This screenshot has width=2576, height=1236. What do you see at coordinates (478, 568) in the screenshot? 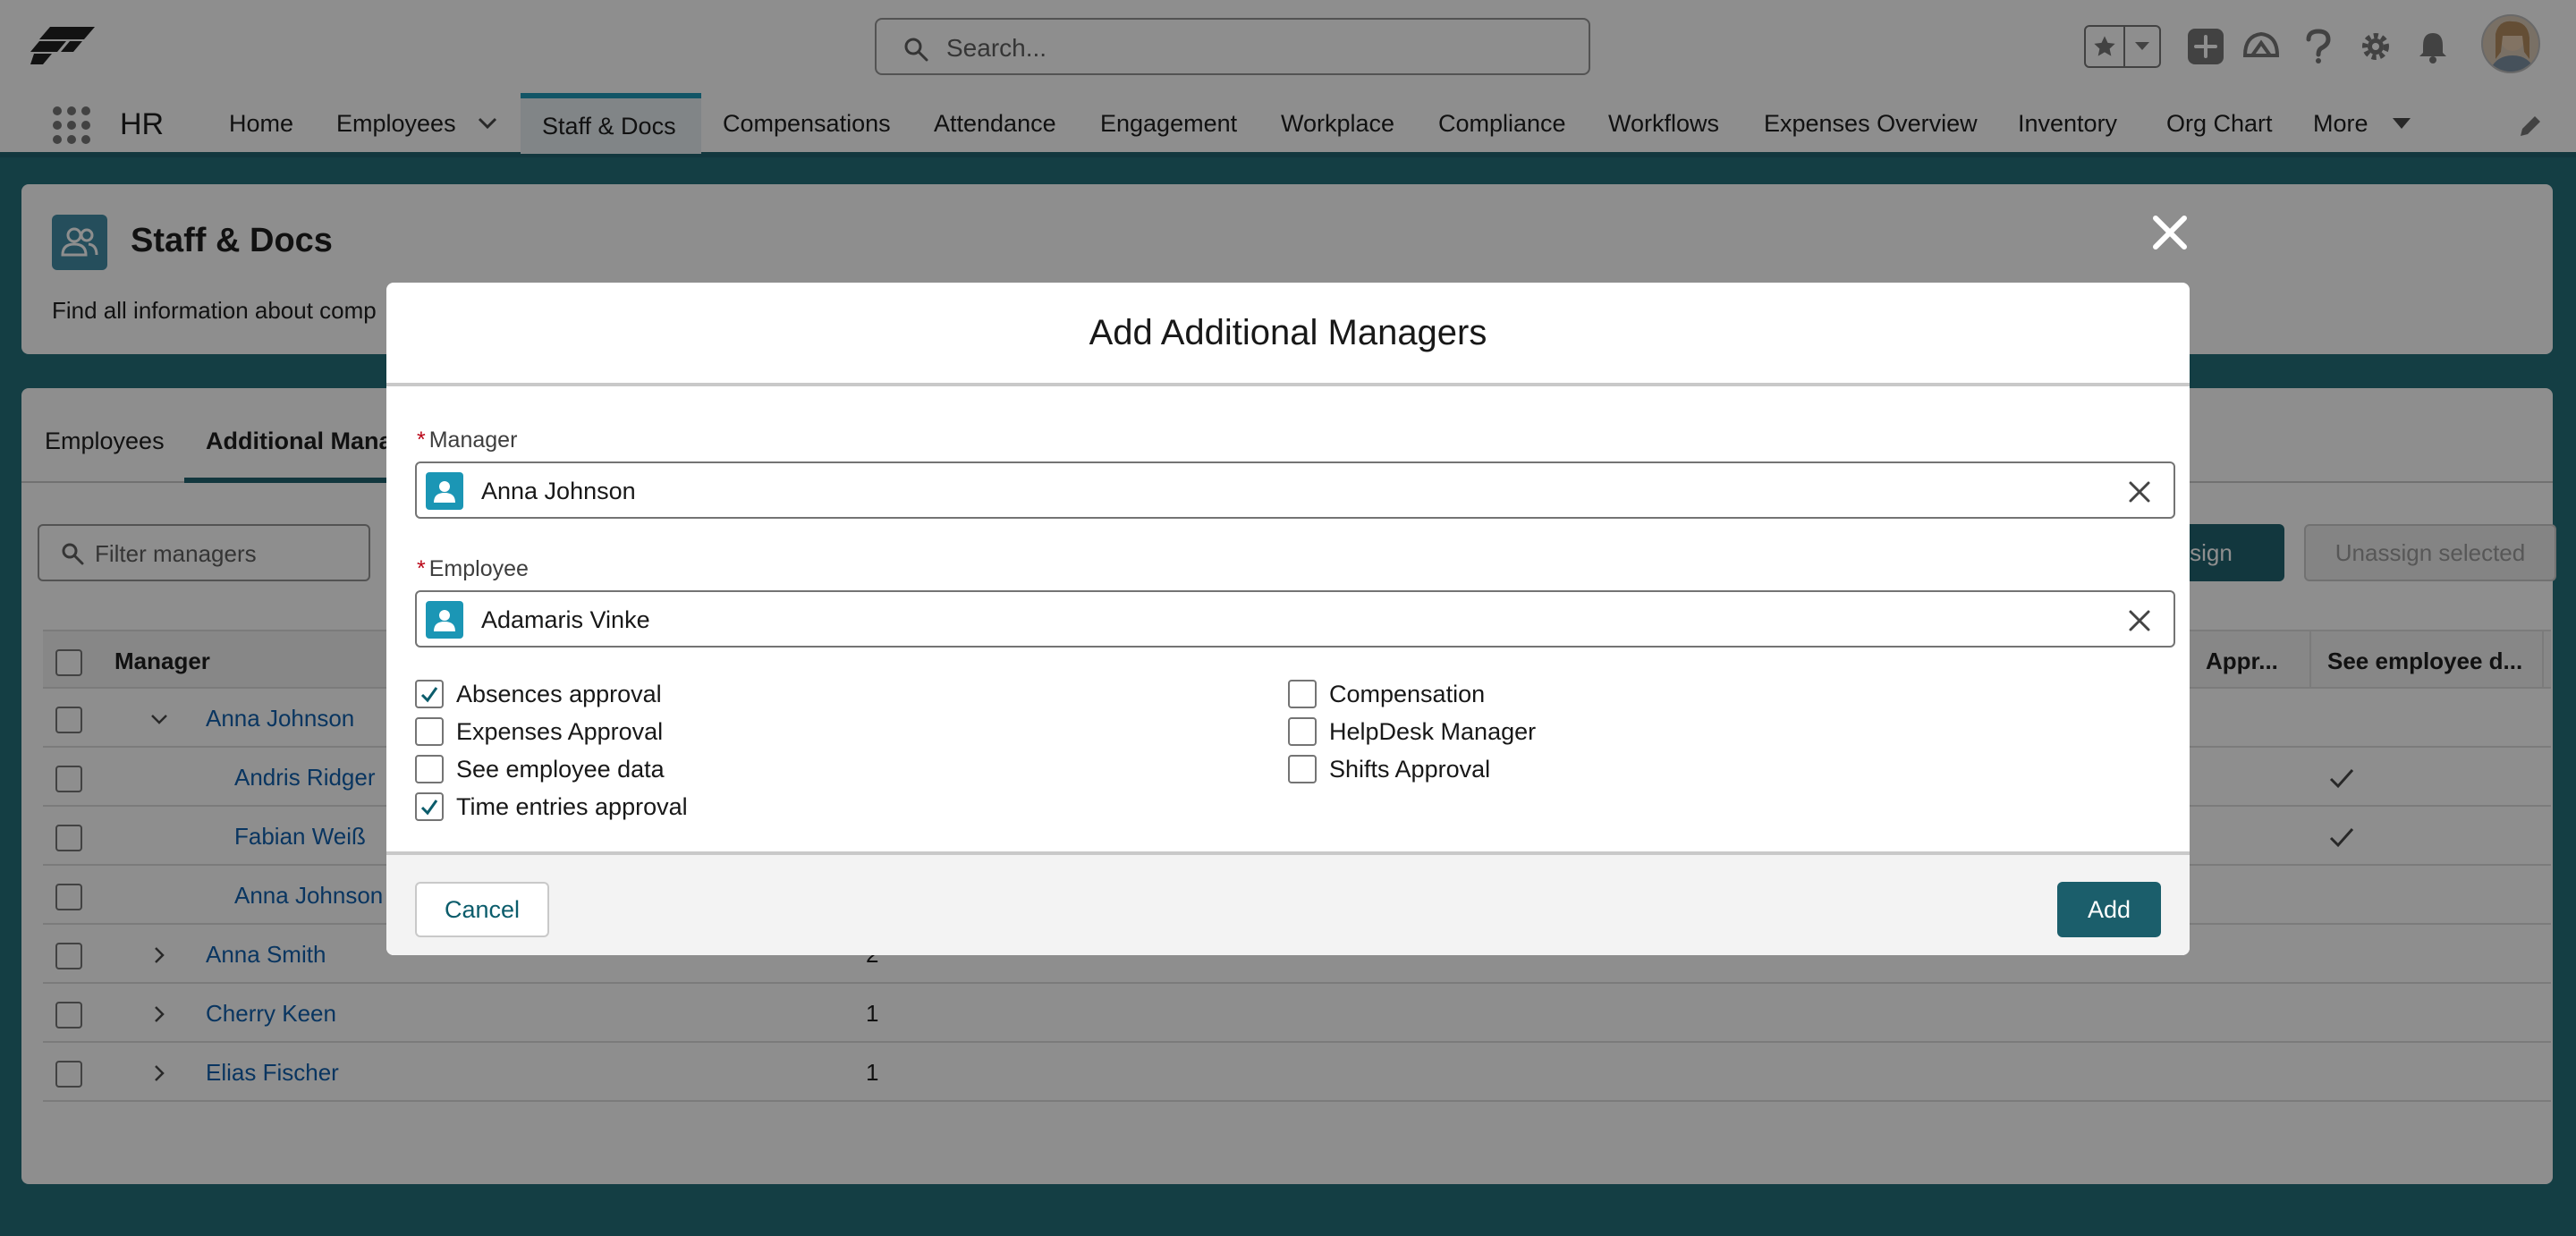
I see `employee-label-text: Employee` at bounding box center [478, 568].